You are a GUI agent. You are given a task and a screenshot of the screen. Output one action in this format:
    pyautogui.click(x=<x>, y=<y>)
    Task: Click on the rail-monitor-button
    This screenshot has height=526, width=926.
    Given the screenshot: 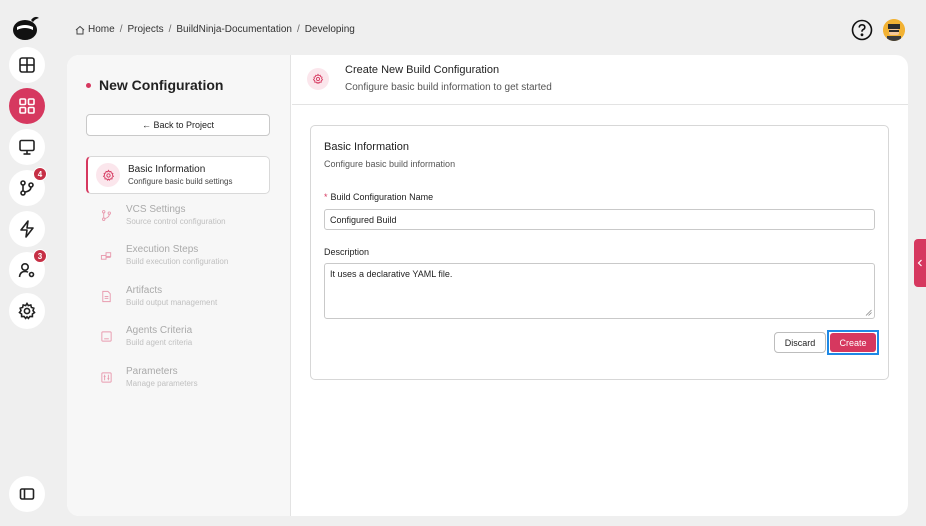 What is the action you would take?
    pyautogui.click(x=27, y=147)
    